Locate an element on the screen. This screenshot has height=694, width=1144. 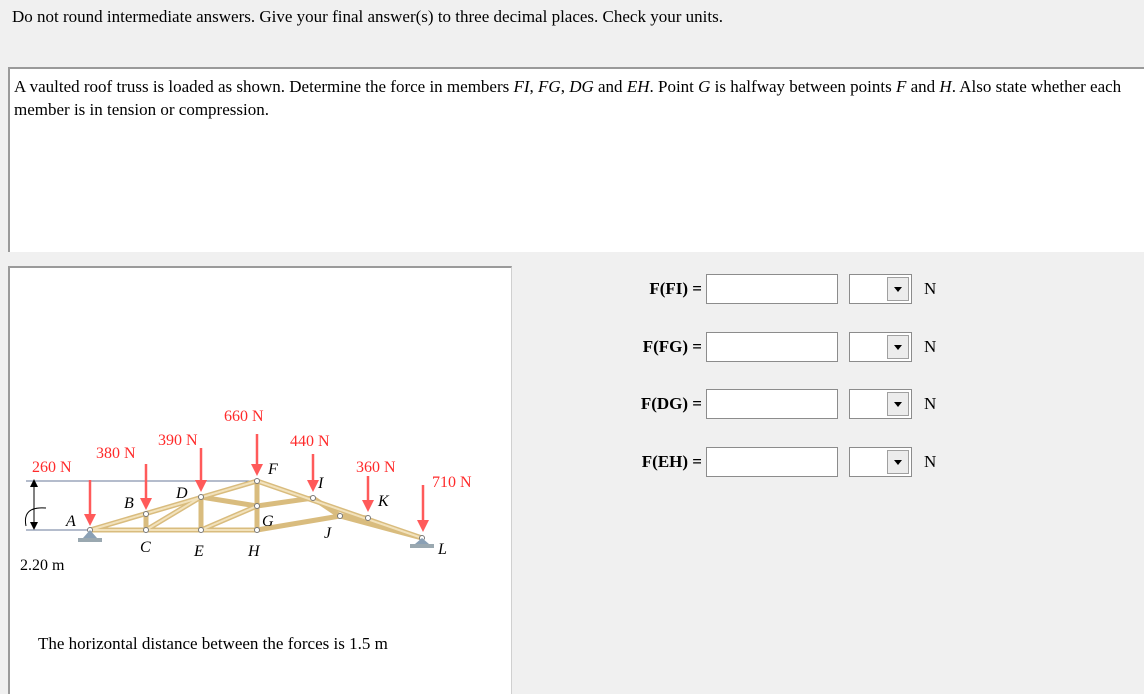
answer-label-fg: F(FG) = is located at coordinates (672, 346).